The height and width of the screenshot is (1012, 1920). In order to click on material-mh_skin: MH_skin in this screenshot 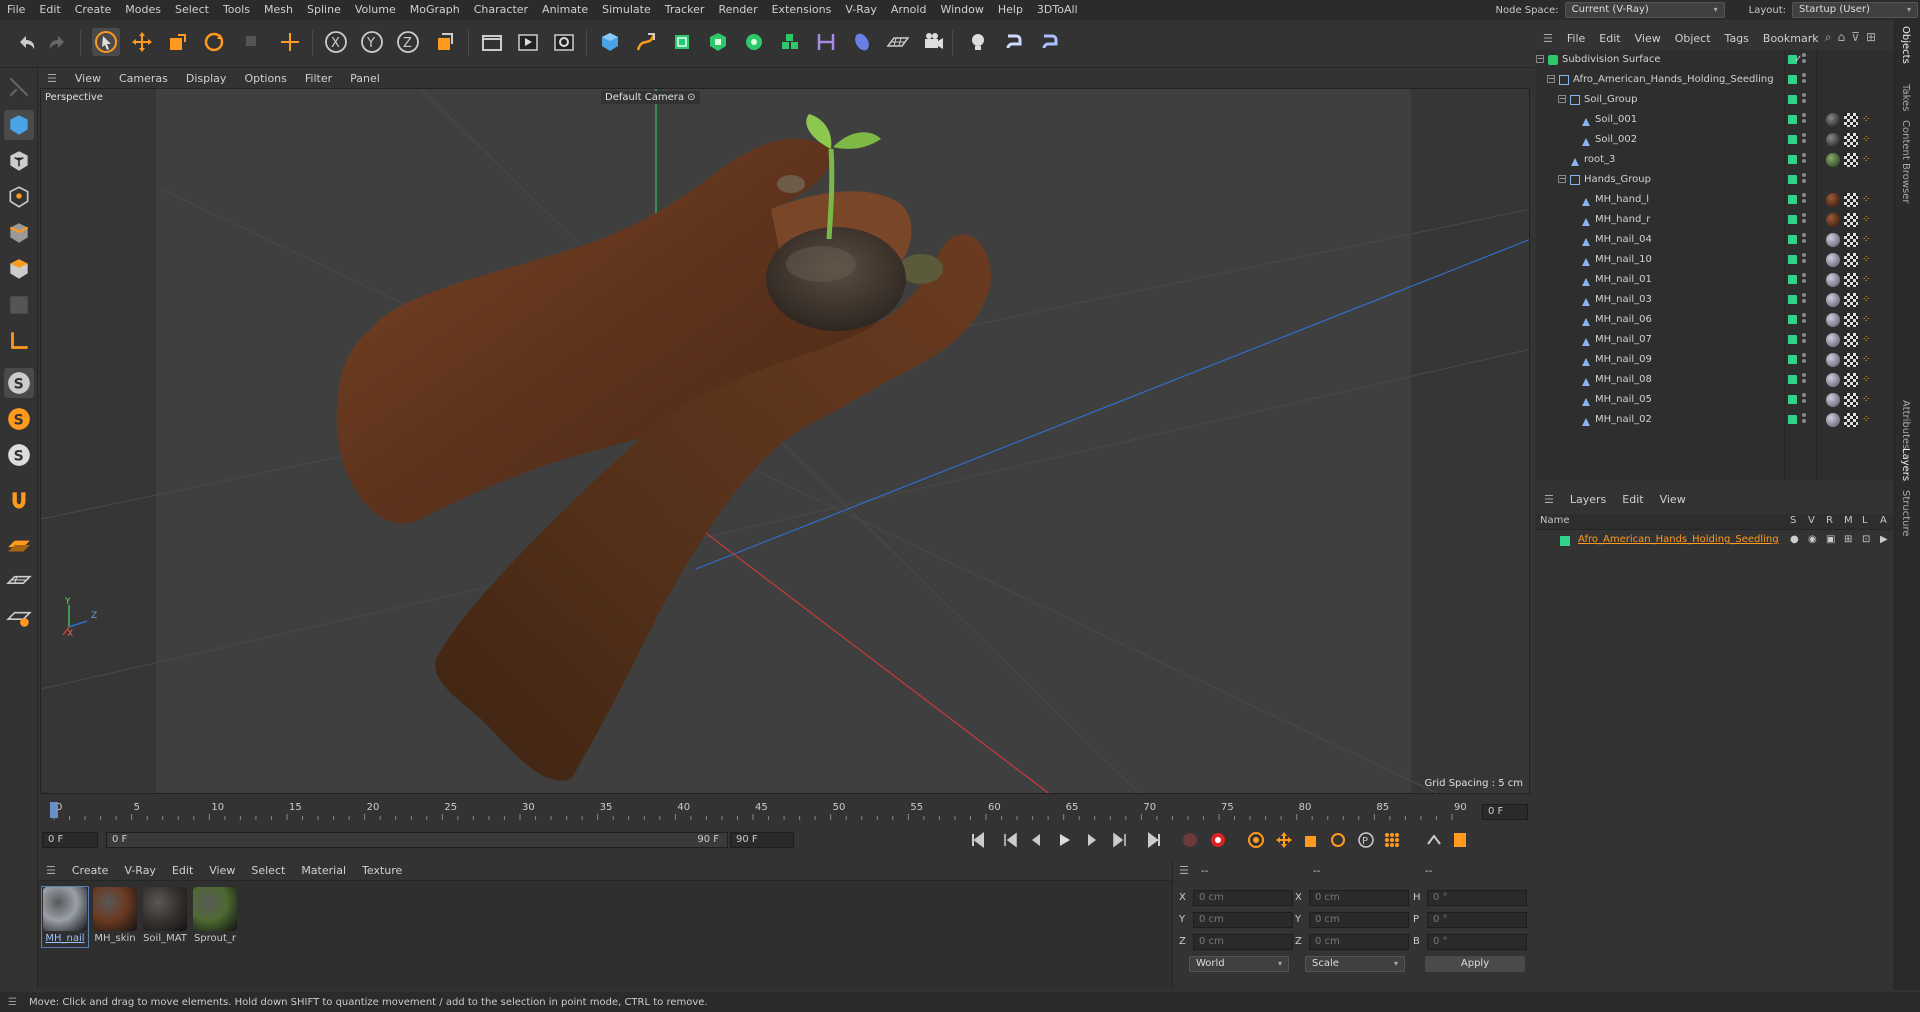, I will do `click(115, 917)`.